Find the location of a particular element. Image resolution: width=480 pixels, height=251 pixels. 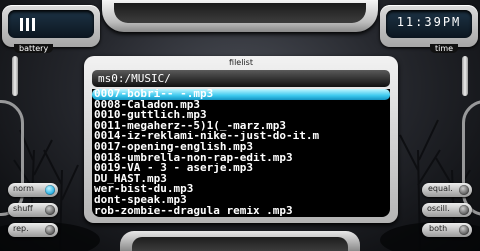

clock-display: 11:39PM is located at coordinates (429, 24).